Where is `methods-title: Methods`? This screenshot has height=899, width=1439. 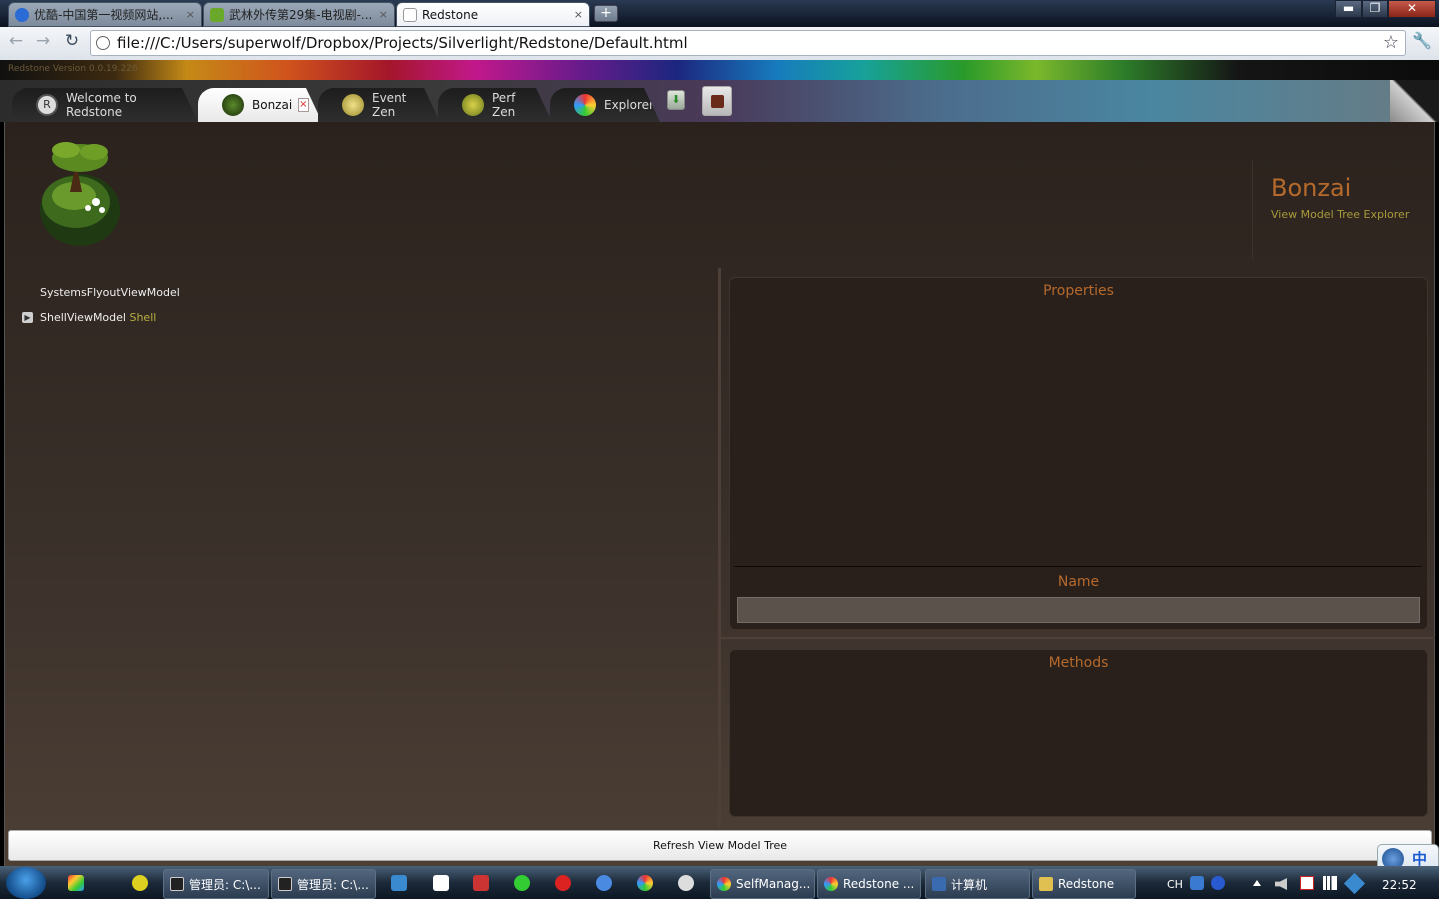 methods-title: Methods is located at coordinates (1078, 663).